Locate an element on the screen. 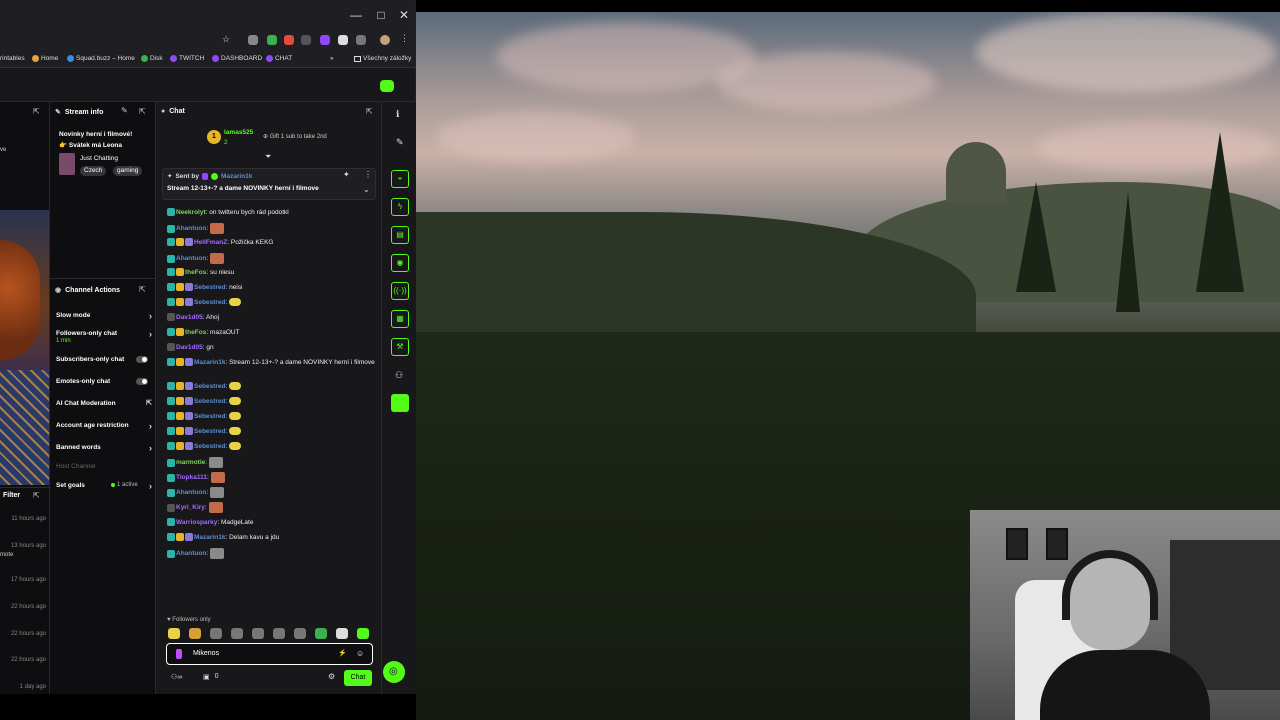 This screenshot has height=720, width=1280. top-gifter-name: lamas525 is located at coordinates (238, 132).